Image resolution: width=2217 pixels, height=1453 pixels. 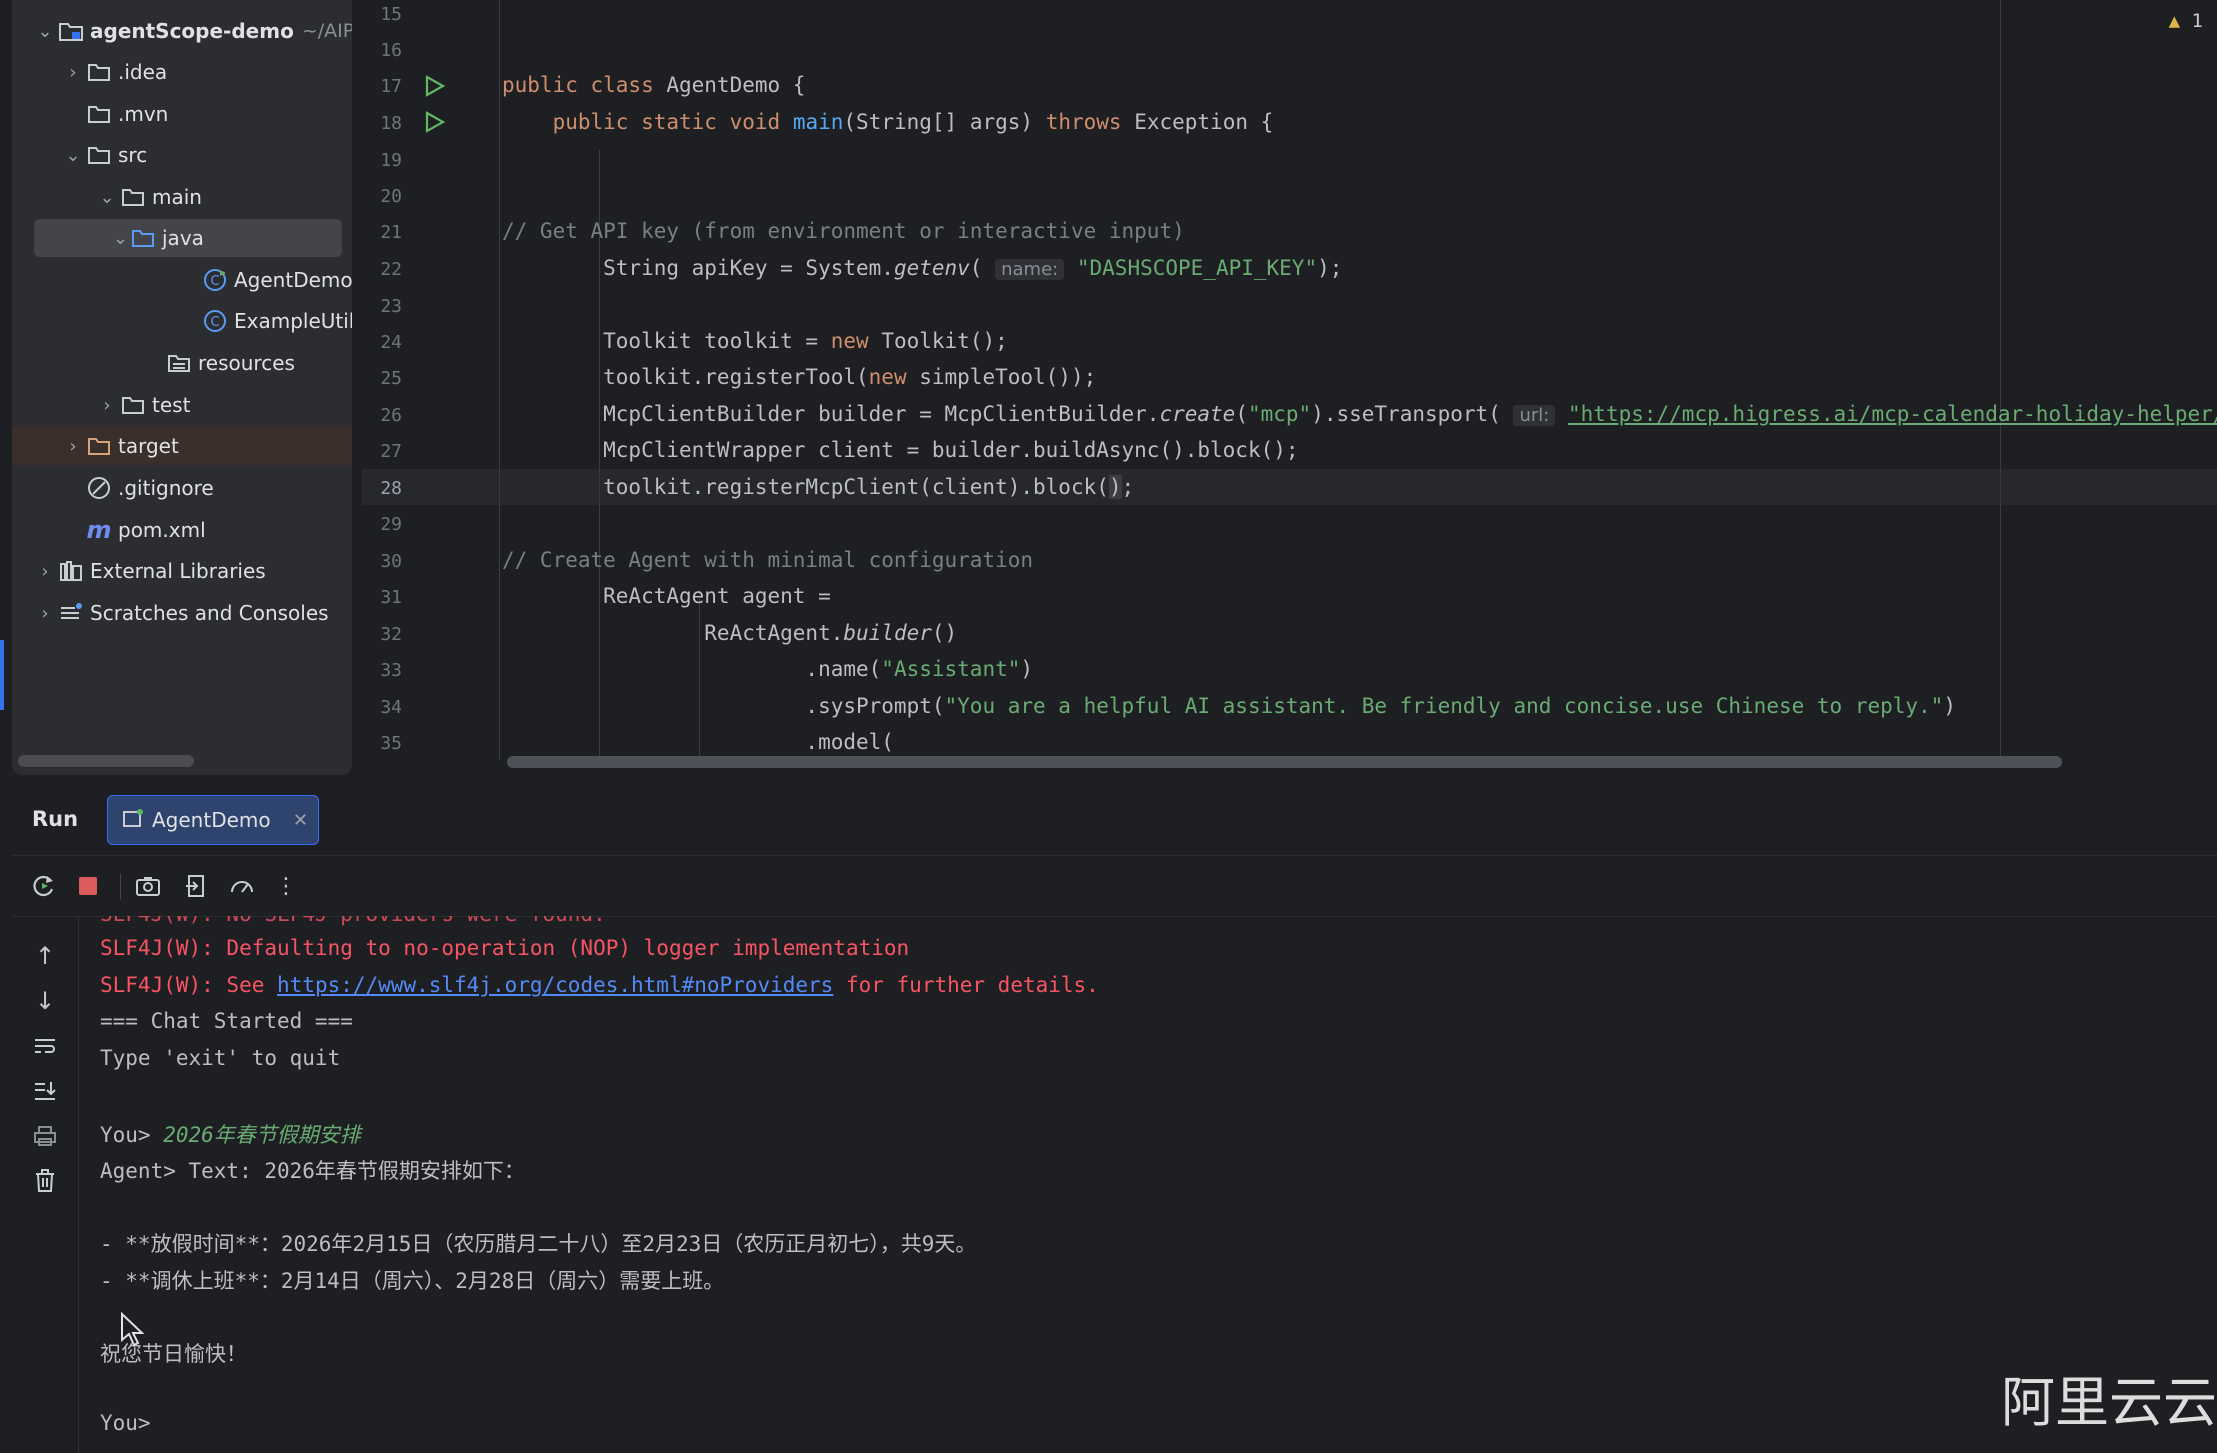 I want to click on tab-agentdemo: AgentDemo ✕, so click(x=213, y=820).